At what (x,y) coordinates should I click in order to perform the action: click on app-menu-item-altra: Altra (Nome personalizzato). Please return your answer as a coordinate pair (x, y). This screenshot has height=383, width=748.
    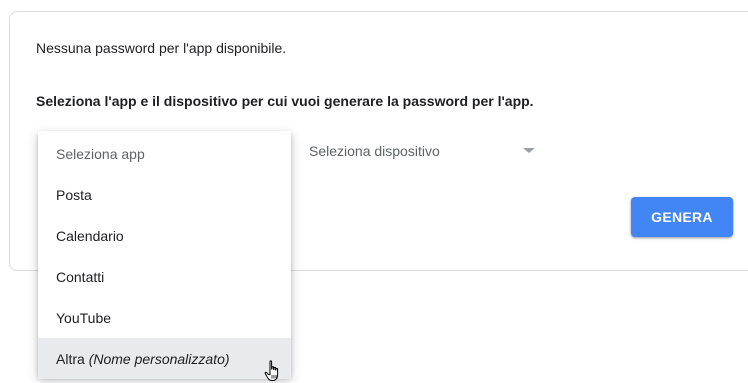
    Looking at the image, I should click on (164, 358).